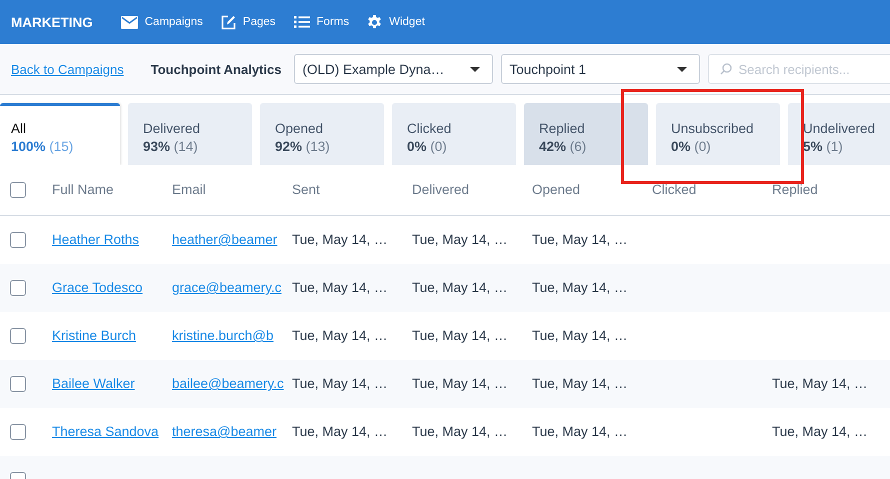  I want to click on touchpoint-dropdown: Touchpoint 1, so click(600, 69).